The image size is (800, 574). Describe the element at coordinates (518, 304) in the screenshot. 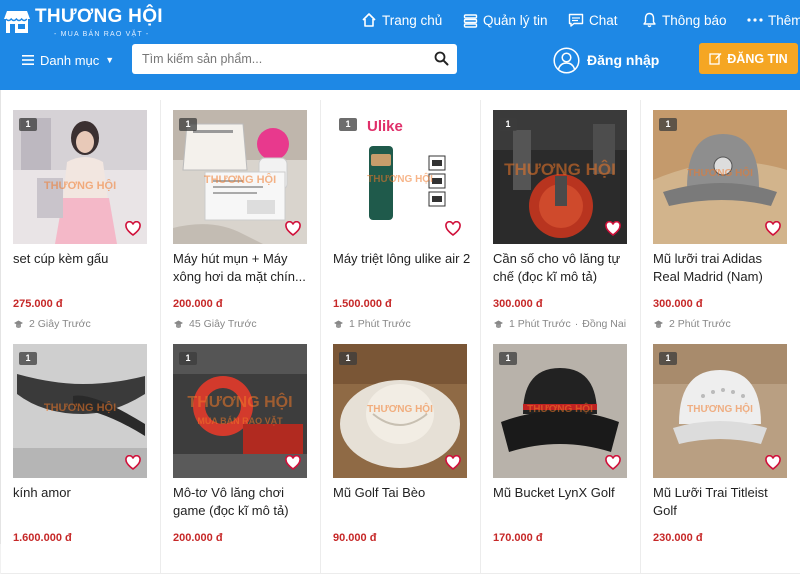

I see `product-price: 300.000 đ` at that location.